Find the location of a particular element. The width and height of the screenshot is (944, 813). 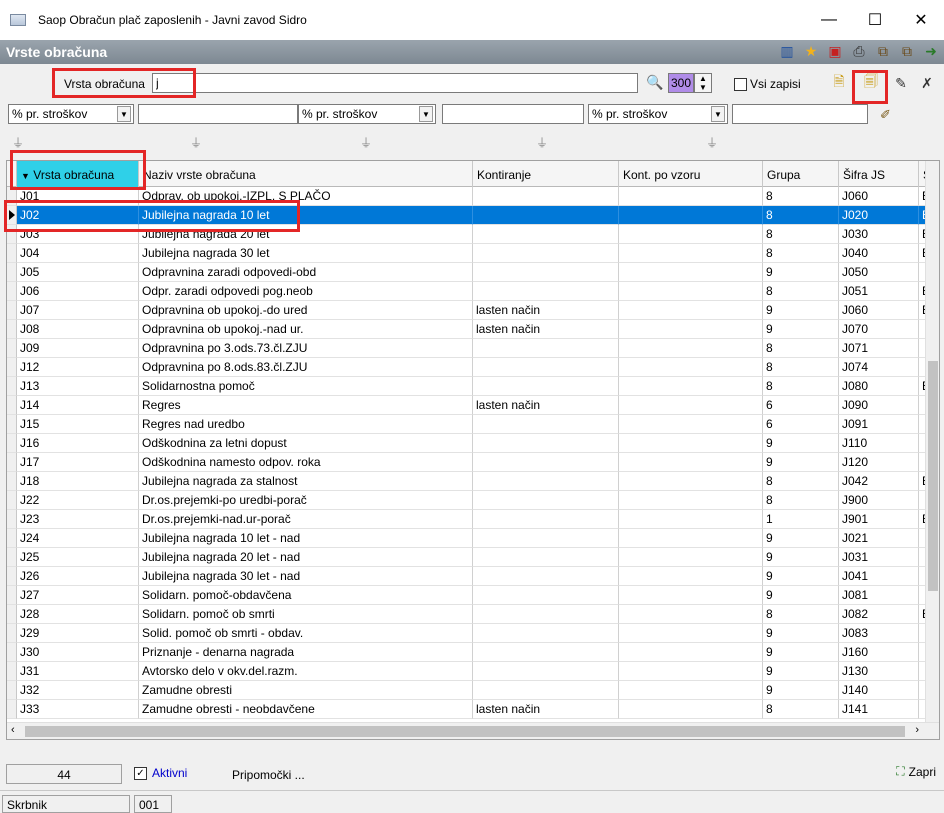

new-record-icon: 🗎 is located at coordinates (839, 82).